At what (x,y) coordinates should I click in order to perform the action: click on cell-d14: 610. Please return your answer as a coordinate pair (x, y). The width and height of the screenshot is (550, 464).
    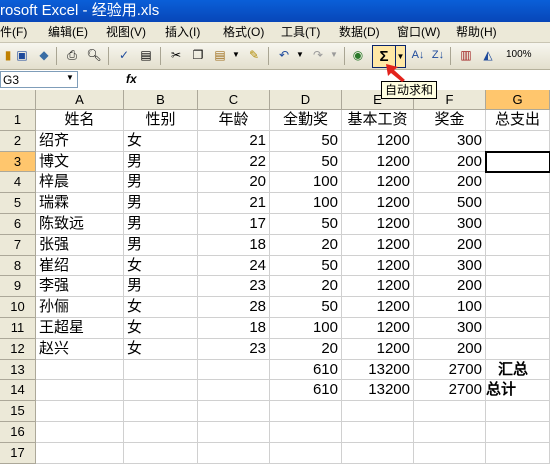
    Looking at the image, I should click on (306, 391).